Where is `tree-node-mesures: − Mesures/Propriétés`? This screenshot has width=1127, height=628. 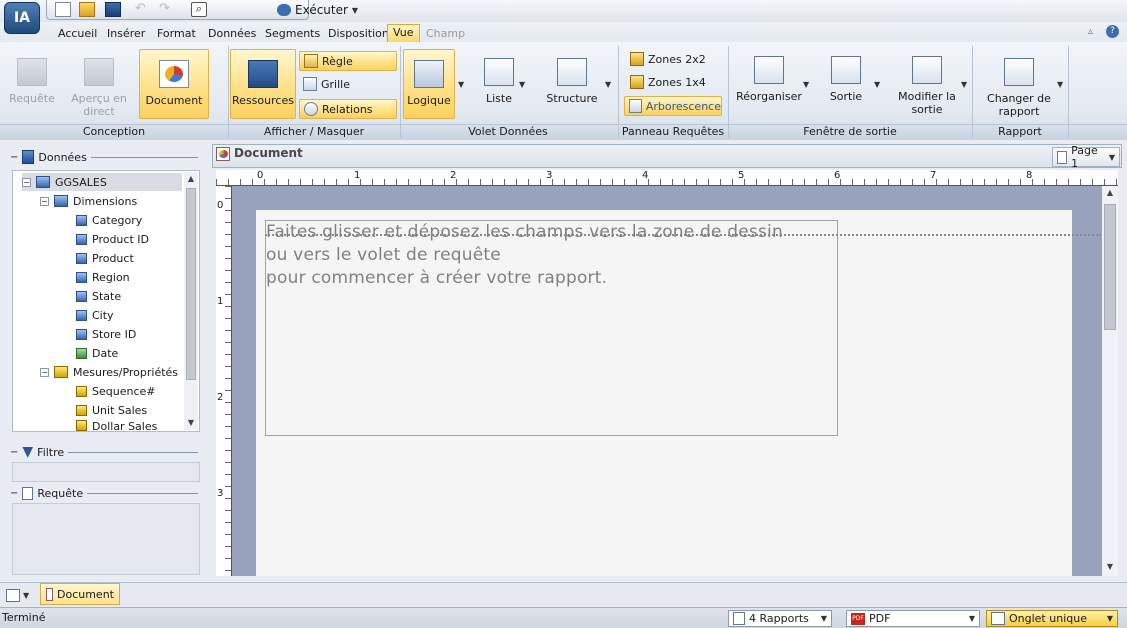
tree-node-mesures: − Mesures/Propriétés is located at coordinates (109, 372).